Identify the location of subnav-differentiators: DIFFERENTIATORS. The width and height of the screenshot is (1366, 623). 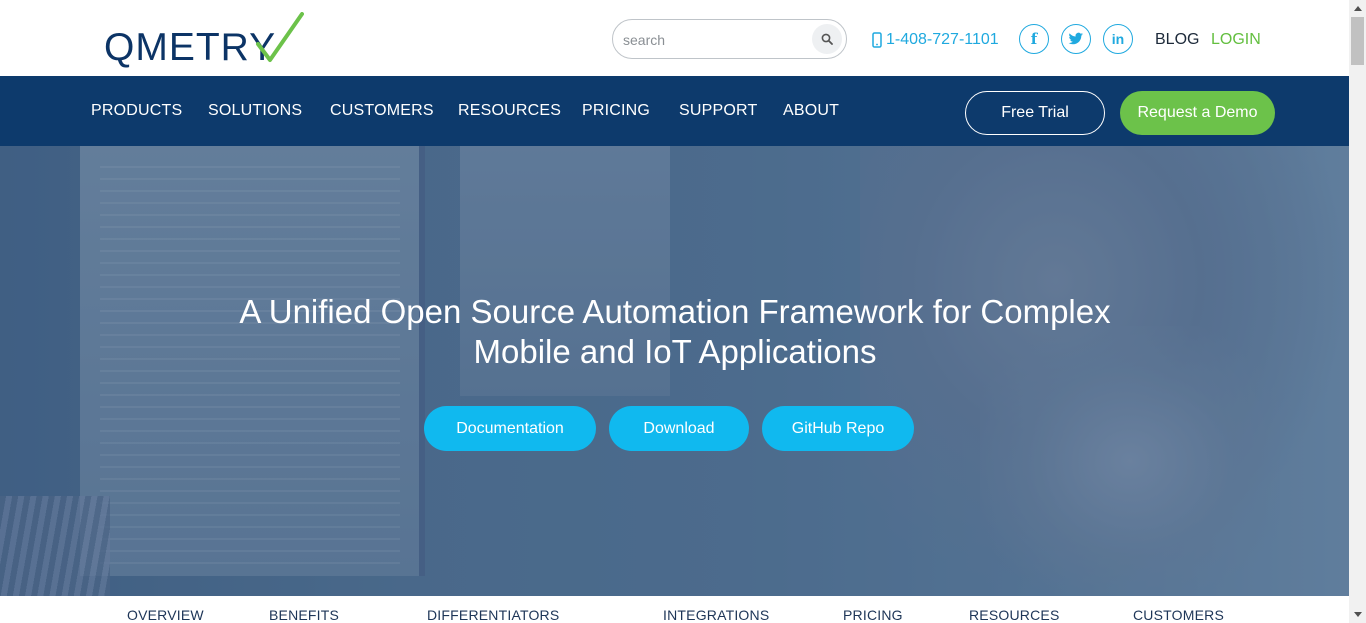
(493, 615).